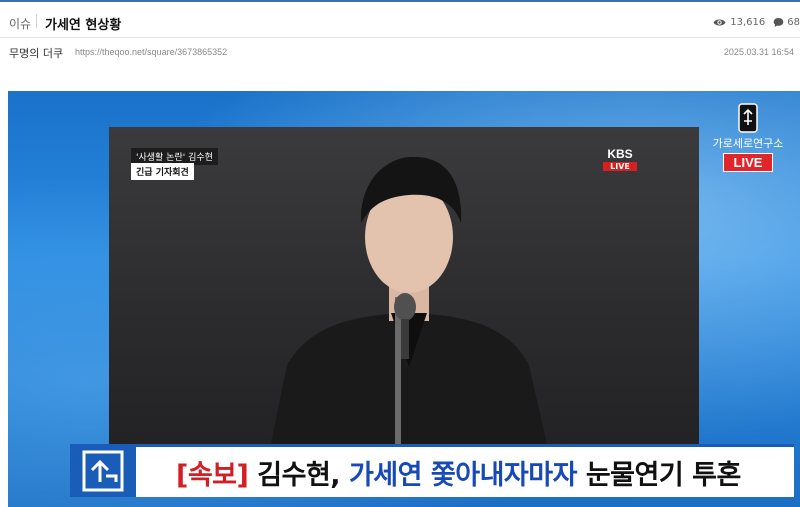 The height and width of the screenshot is (507, 800). I want to click on network-name: KBS, so click(620, 154).